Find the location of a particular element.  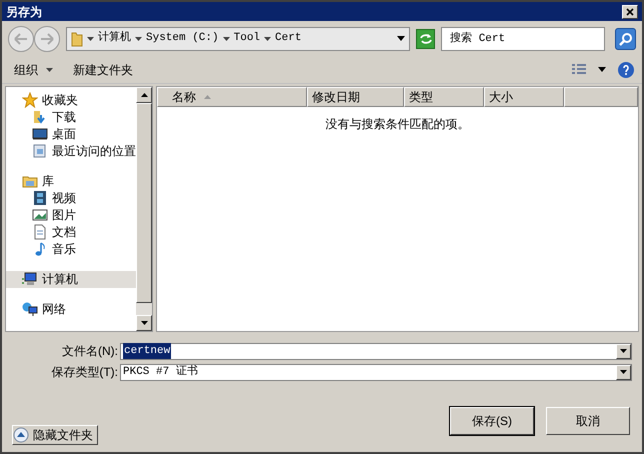

list-view-icon is located at coordinates (579, 69).